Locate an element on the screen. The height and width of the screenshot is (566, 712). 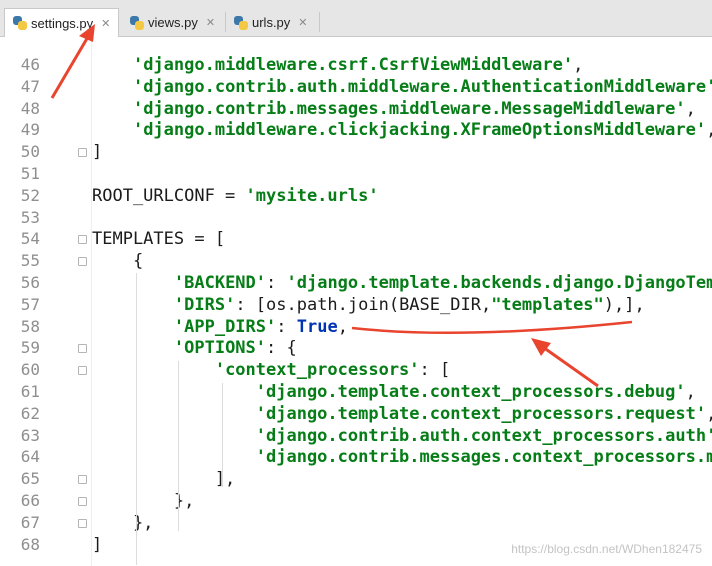
tab-label: views.py is located at coordinates (173, 22).